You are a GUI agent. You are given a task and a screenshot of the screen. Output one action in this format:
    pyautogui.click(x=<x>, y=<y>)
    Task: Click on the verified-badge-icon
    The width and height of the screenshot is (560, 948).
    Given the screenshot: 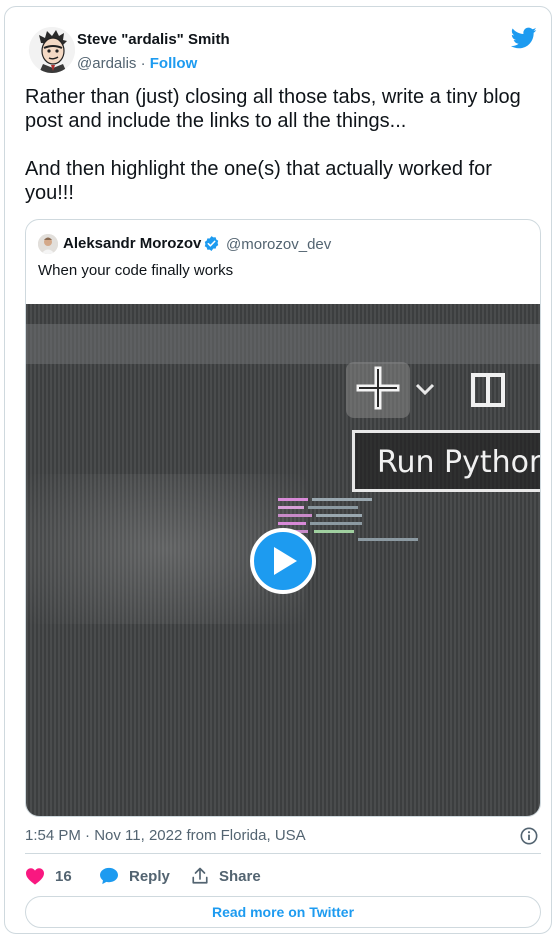 What is the action you would take?
    pyautogui.click(x=211, y=243)
    